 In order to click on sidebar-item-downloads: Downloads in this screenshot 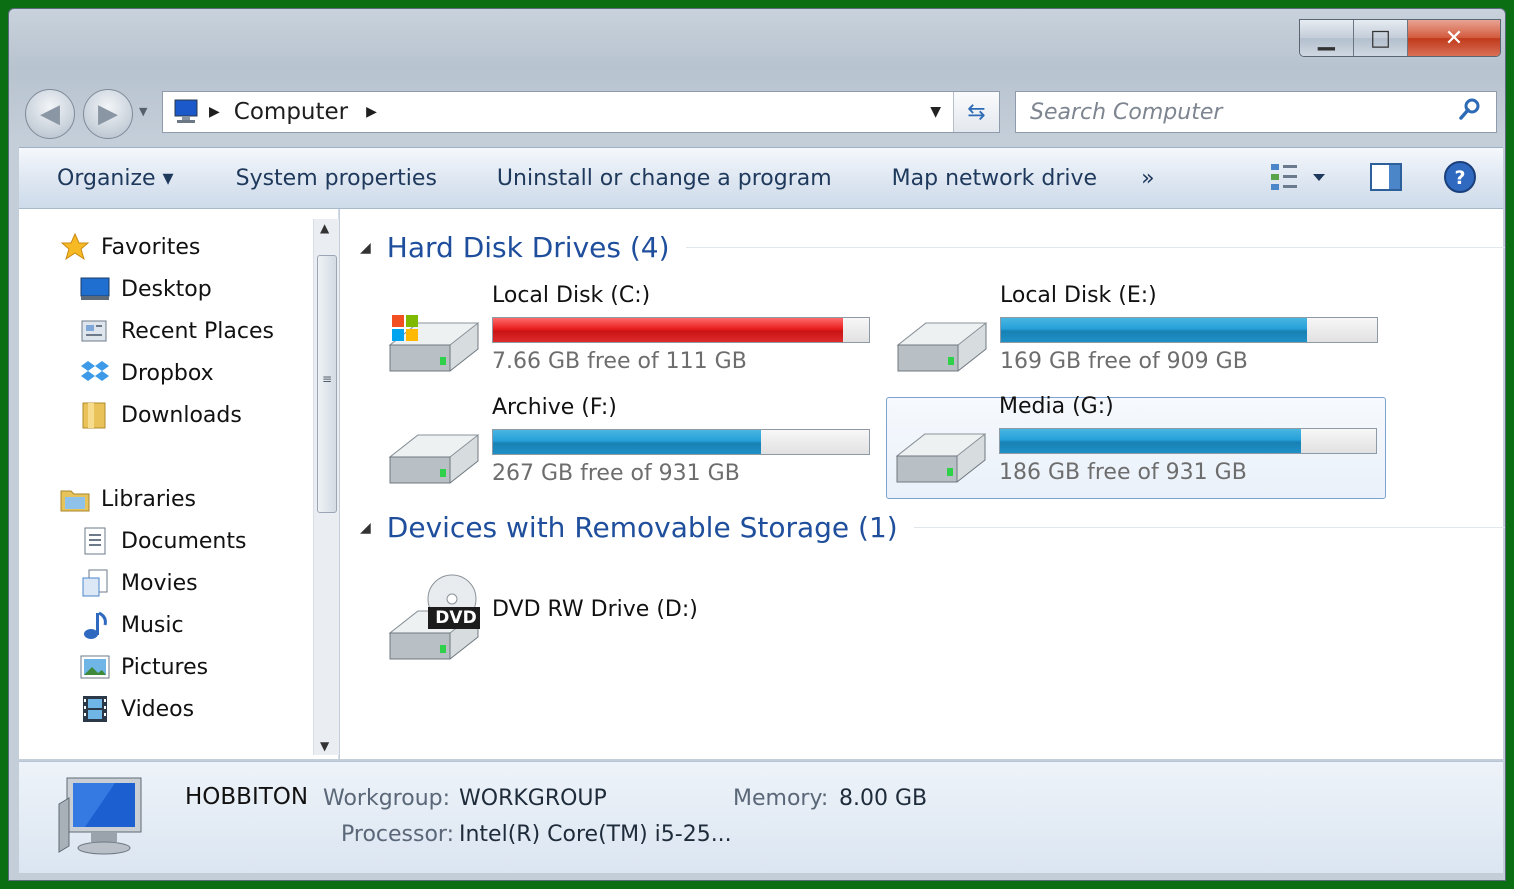, I will do `click(160, 415)`.